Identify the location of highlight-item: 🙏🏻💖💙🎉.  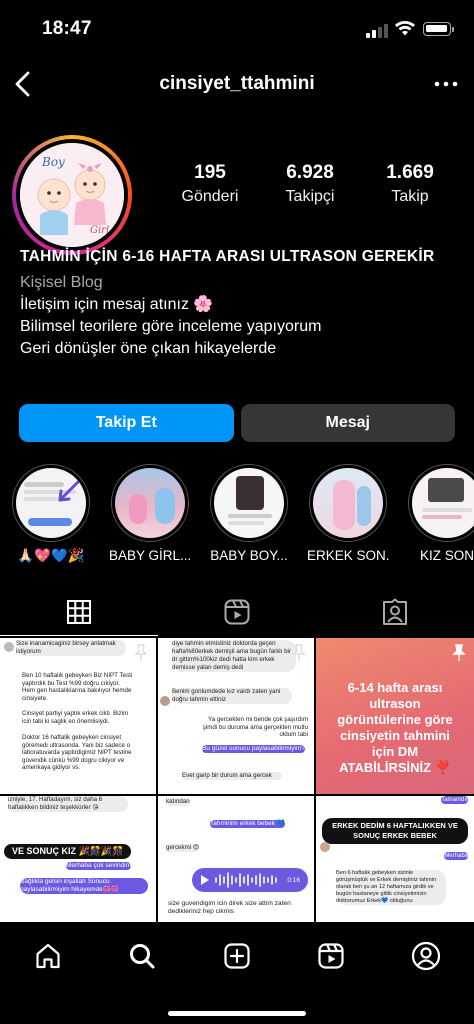
(51, 514).